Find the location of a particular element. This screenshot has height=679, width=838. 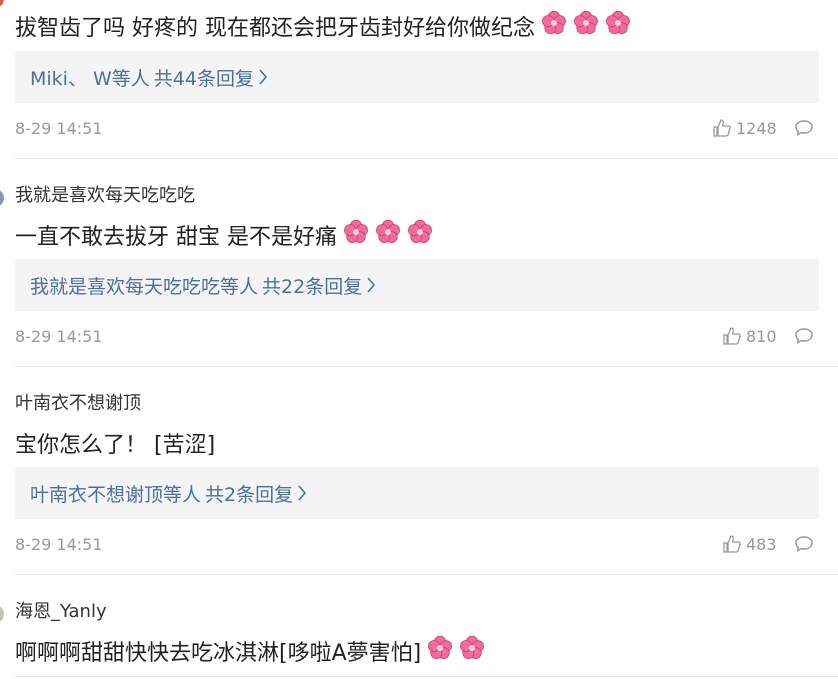

reply-names: 我就是喜欢每天吃吃吃 is located at coordinates (125, 285).